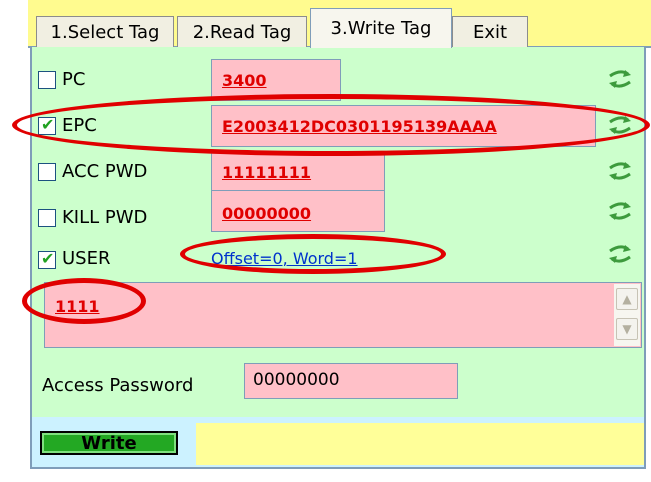 This screenshot has width=651, height=482. I want to click on acc-pwd-value: 11111111, so click(267, 172).